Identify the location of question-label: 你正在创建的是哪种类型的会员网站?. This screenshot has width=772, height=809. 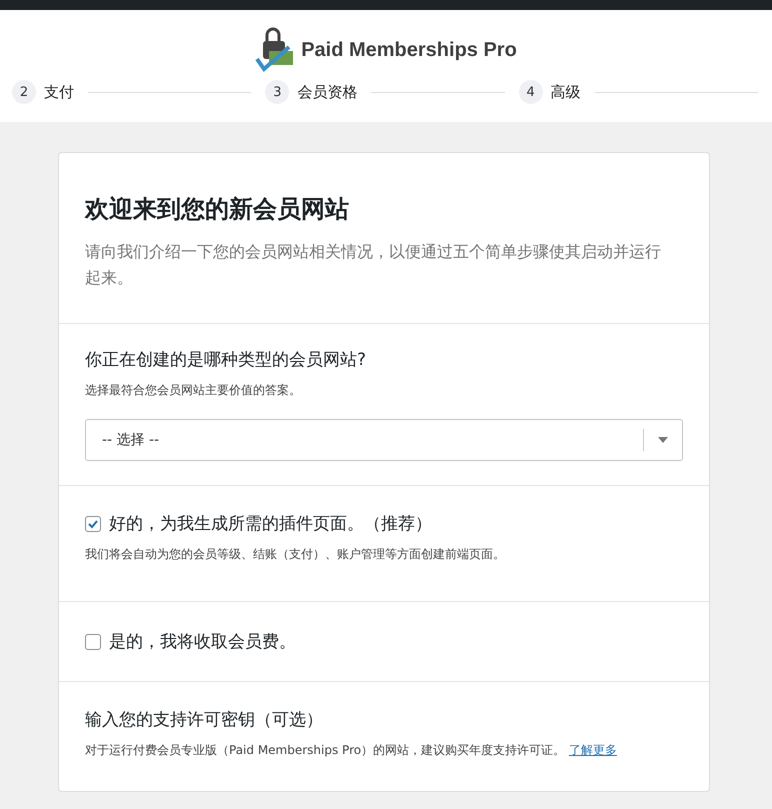
(226, 360).